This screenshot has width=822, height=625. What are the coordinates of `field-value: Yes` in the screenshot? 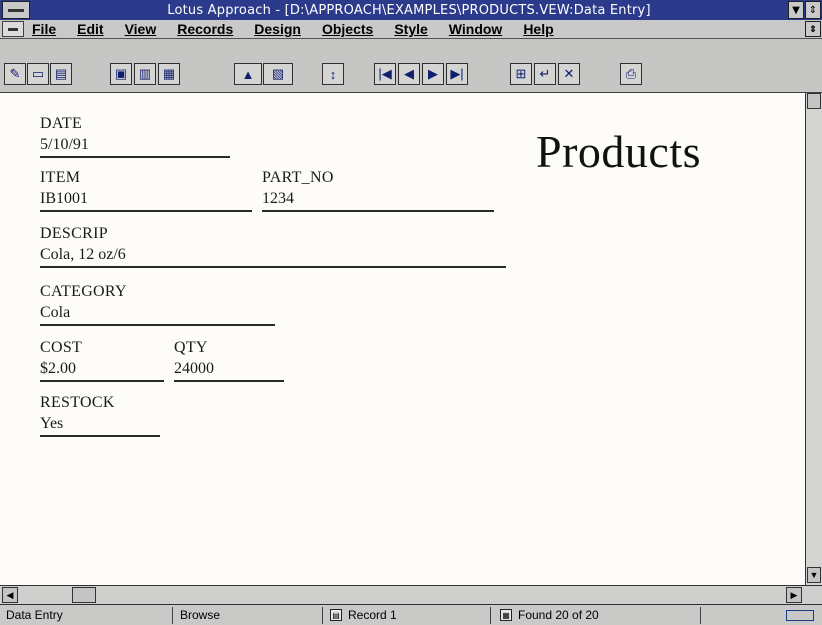 It's located at (100, 424).